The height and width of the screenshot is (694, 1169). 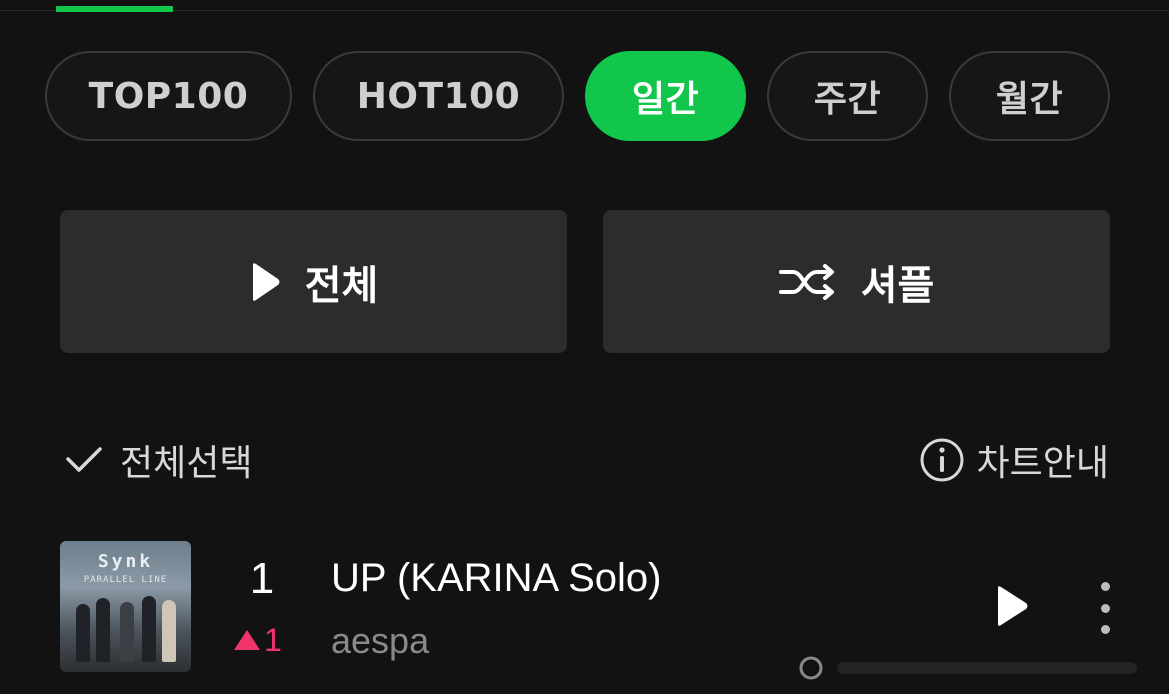 What do you see at coordinates (942, 460) in the screenshot?
I see `info-icon` at bounding box center [942, 460].